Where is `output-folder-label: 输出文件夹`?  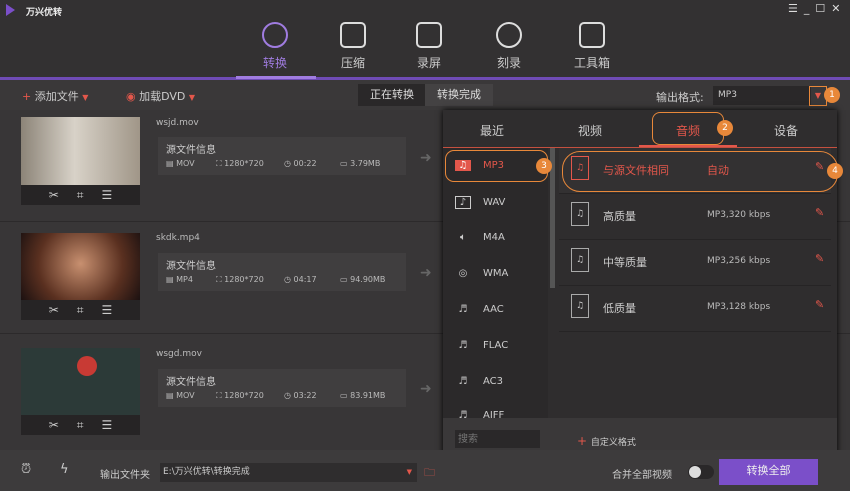
output-folder-label: 输出文件夹 is located at coordinates (125, 475).